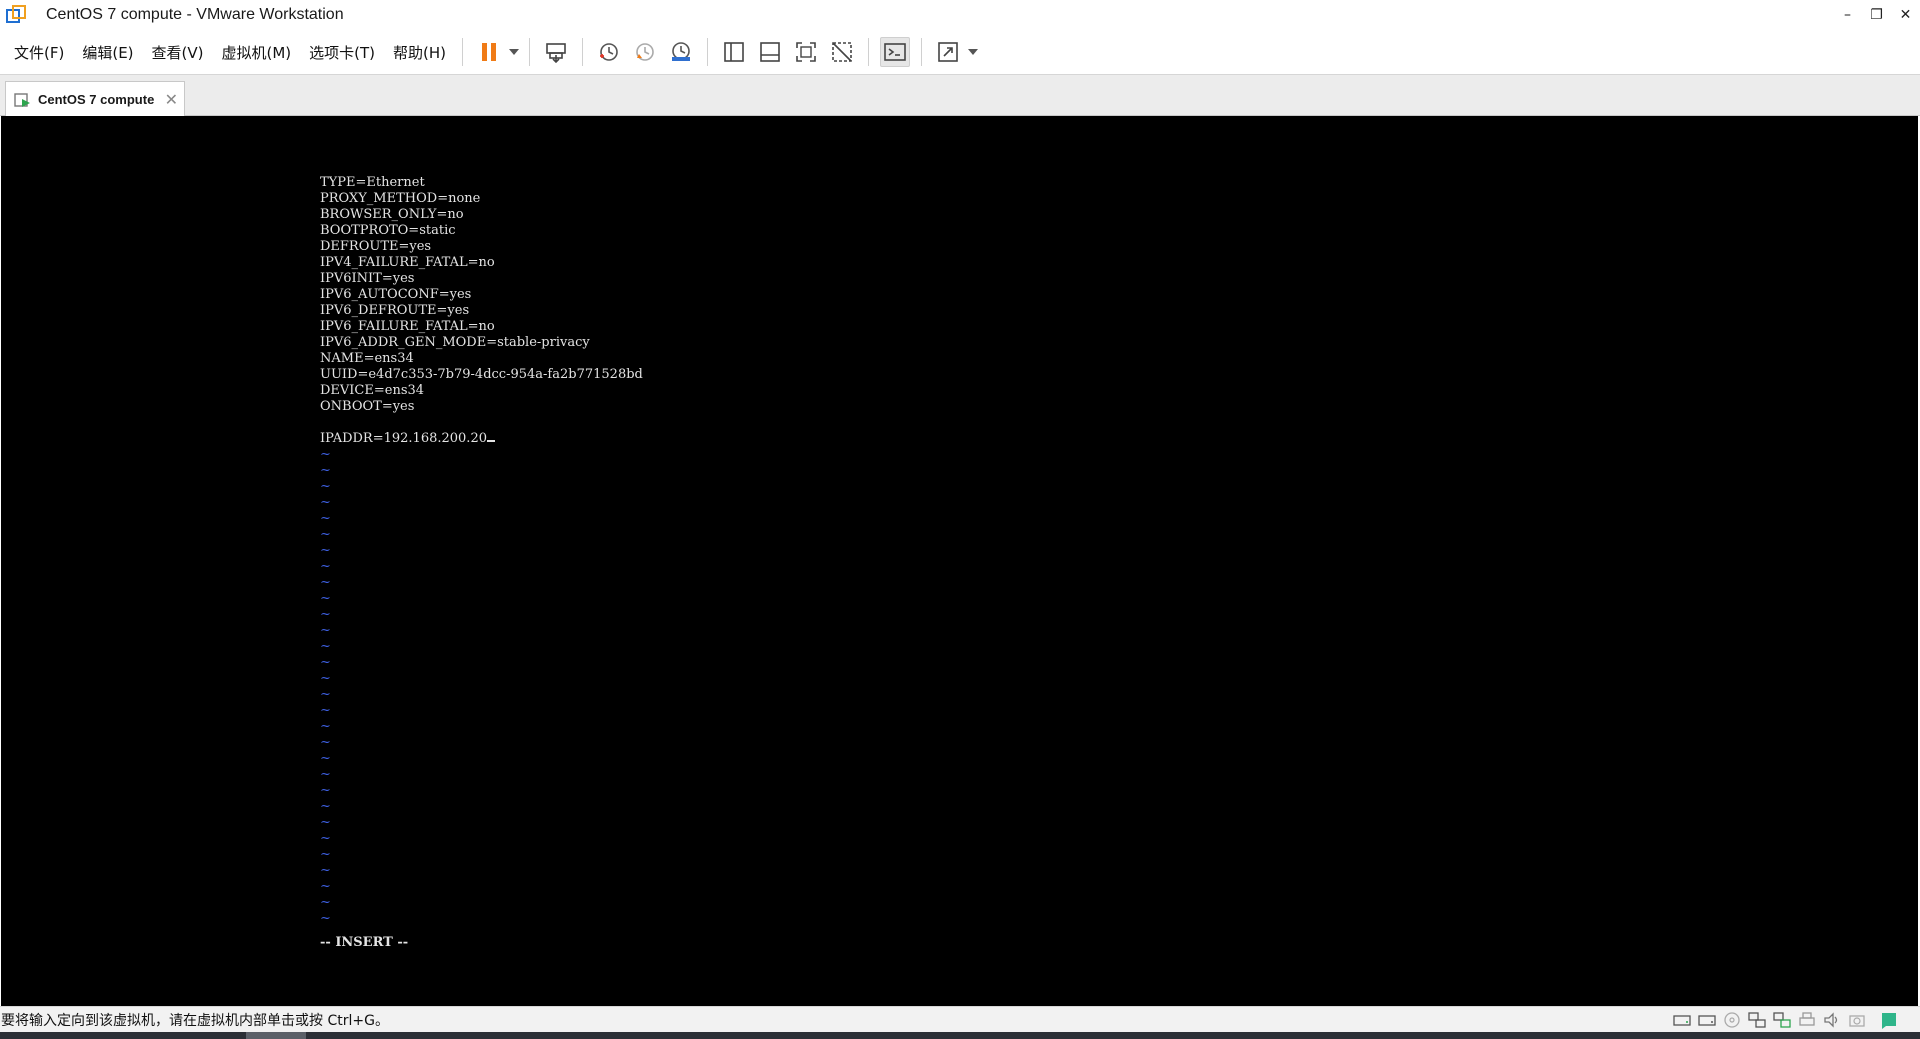  Describe the element at coordinates (392, 214) in the screenshot. I see `terminal-line: BROWSER_ONLY=no` at that location.